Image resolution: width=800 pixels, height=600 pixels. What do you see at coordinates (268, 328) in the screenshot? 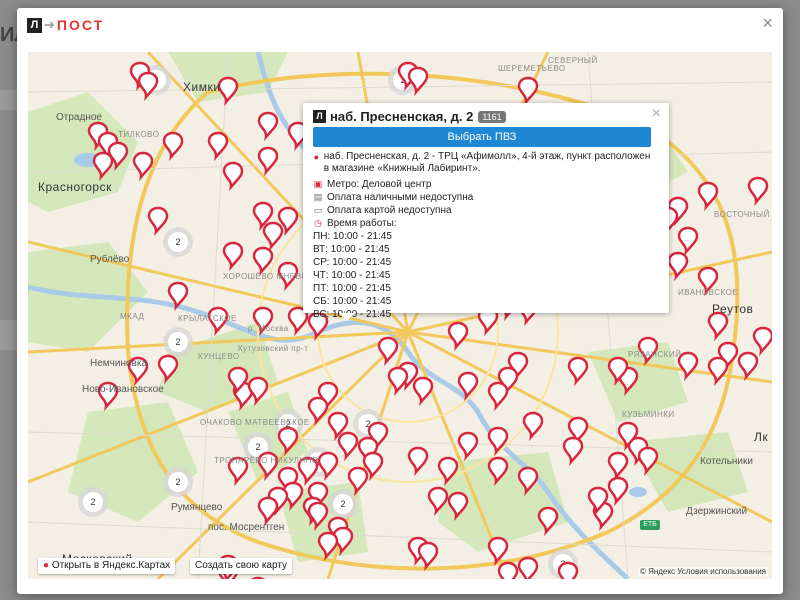
I see `map-label-moskva-river: р. Москва` at bounding box center [268, 328].